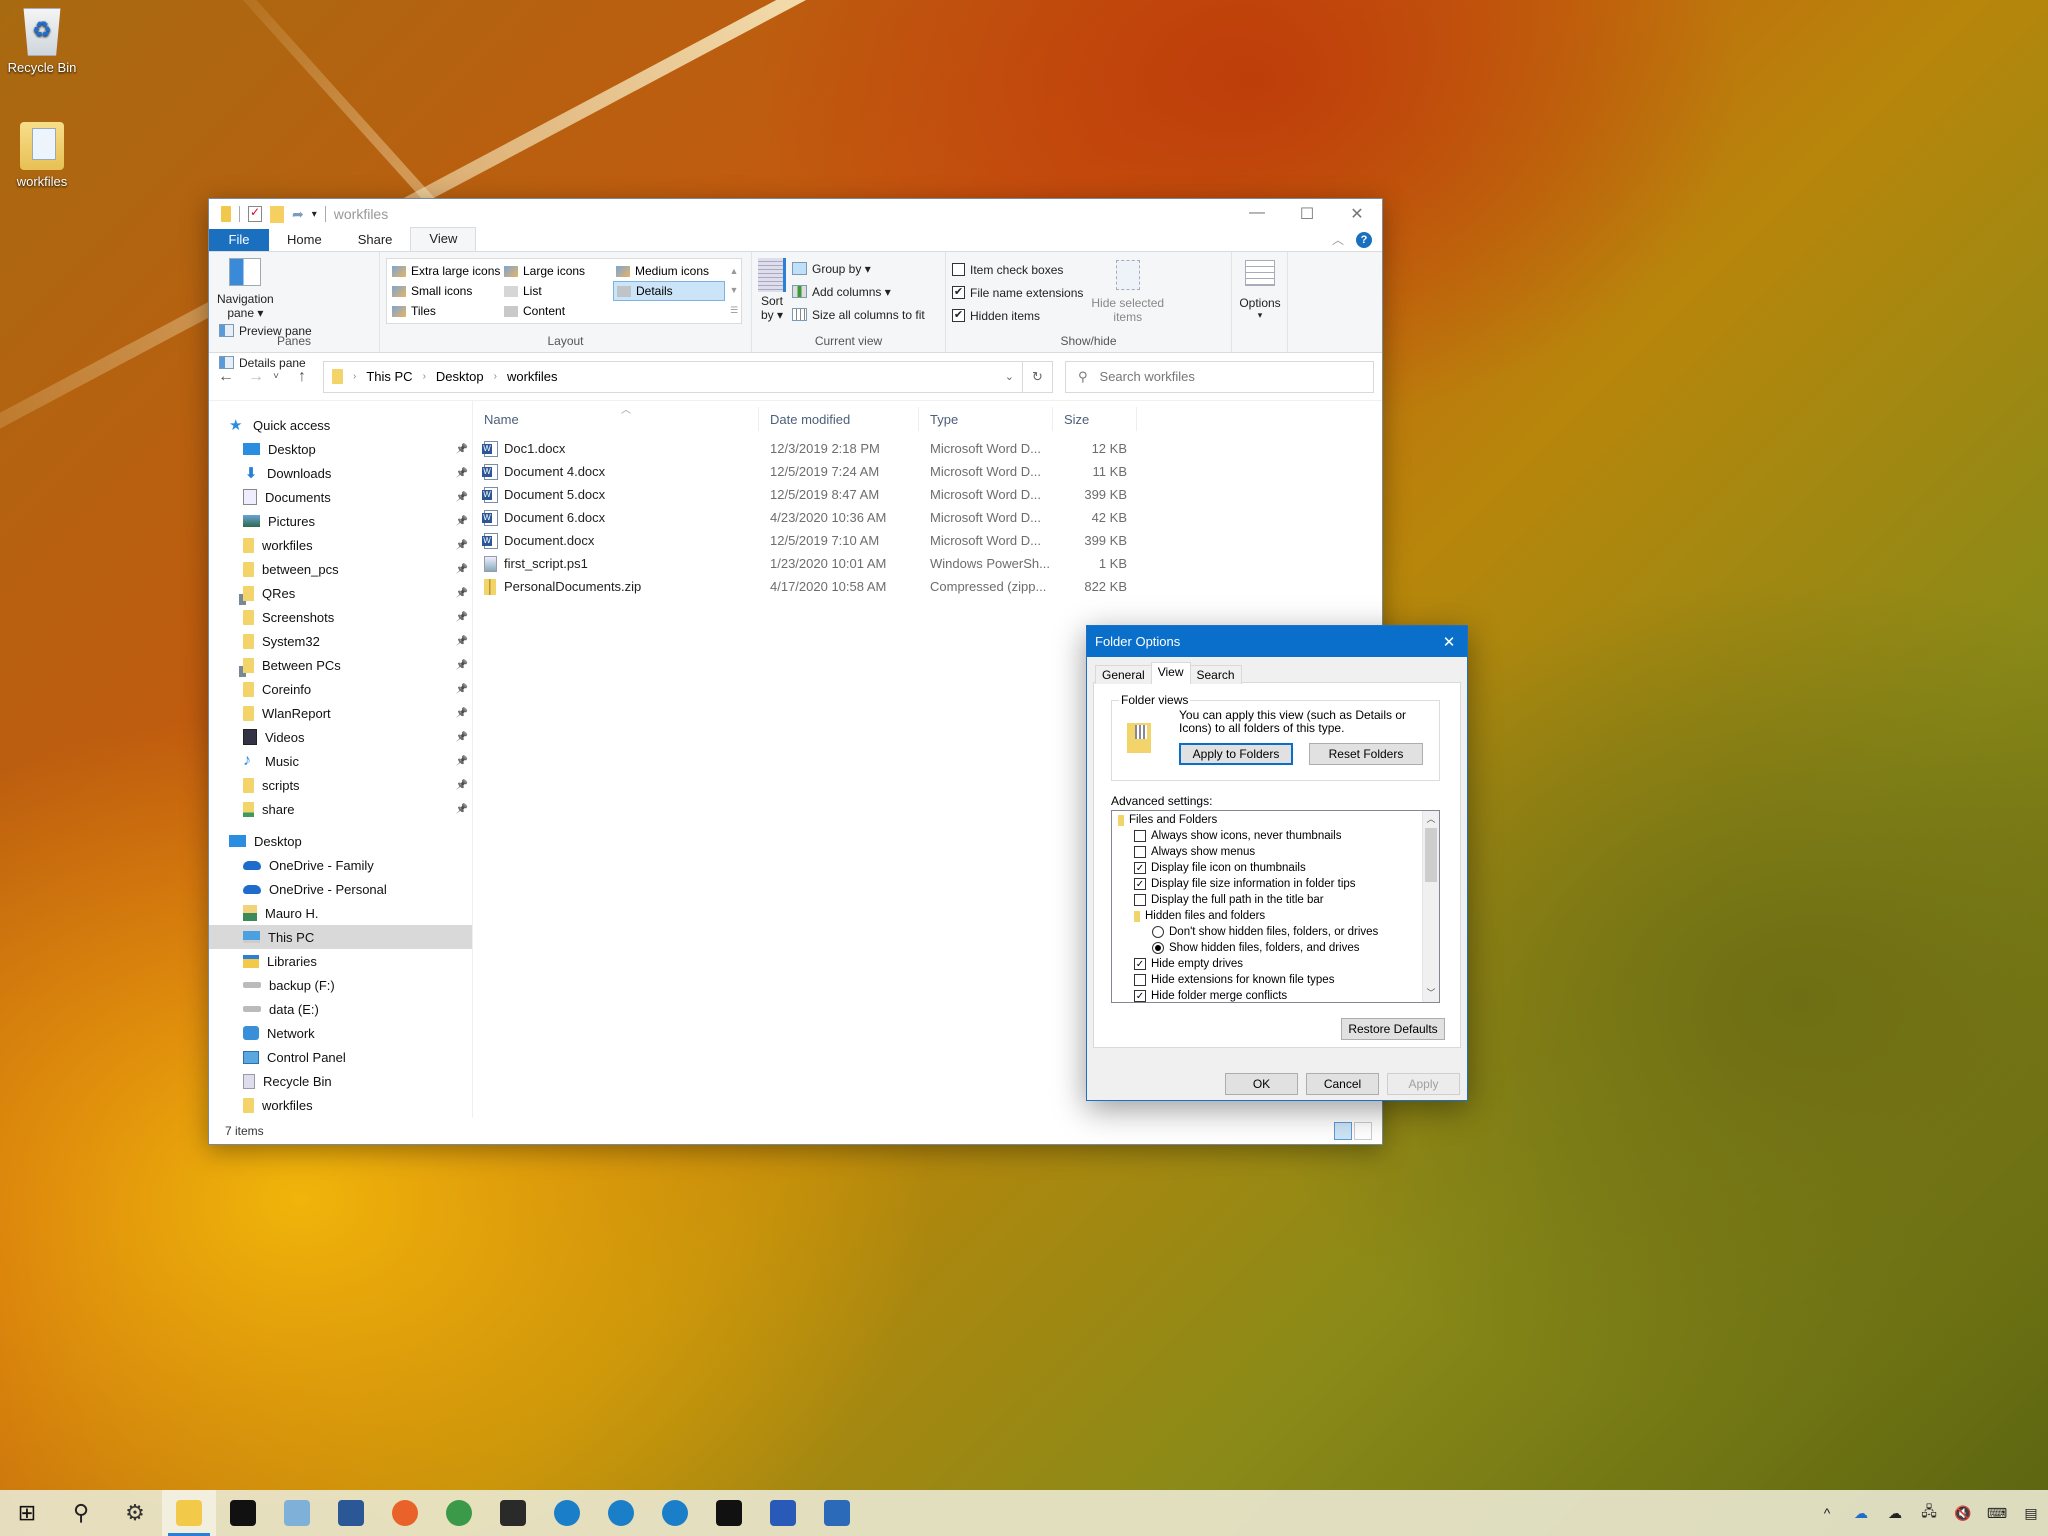 The image size is (2048, 1536). Describe the element at coordinates (734, 290) in the screenshot. I see `scroll-down-icon: ▼` at that location.